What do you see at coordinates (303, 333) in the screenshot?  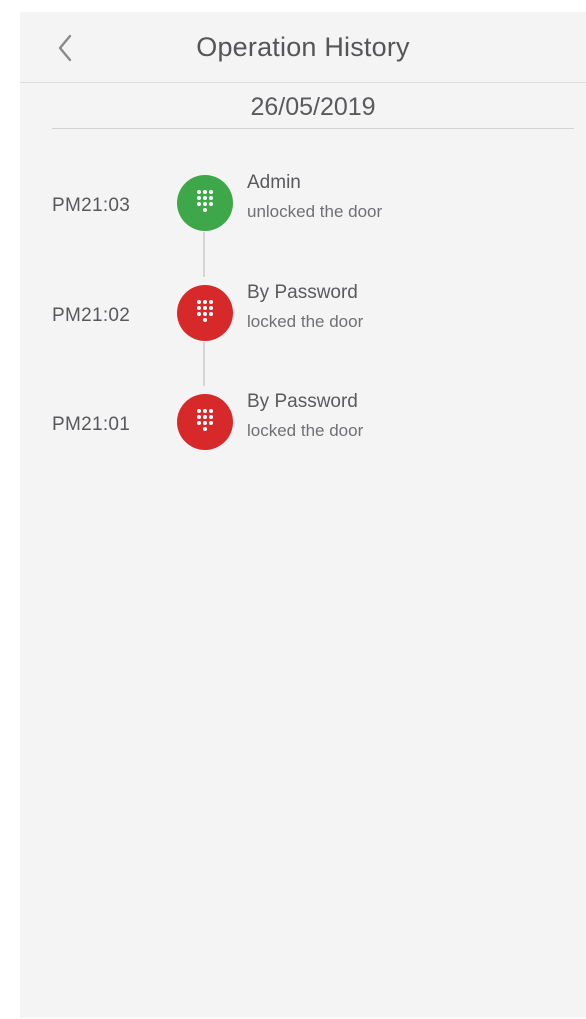 I see `history-item: PM21:02 By Password locked the door` at bounding box center [303, 333].